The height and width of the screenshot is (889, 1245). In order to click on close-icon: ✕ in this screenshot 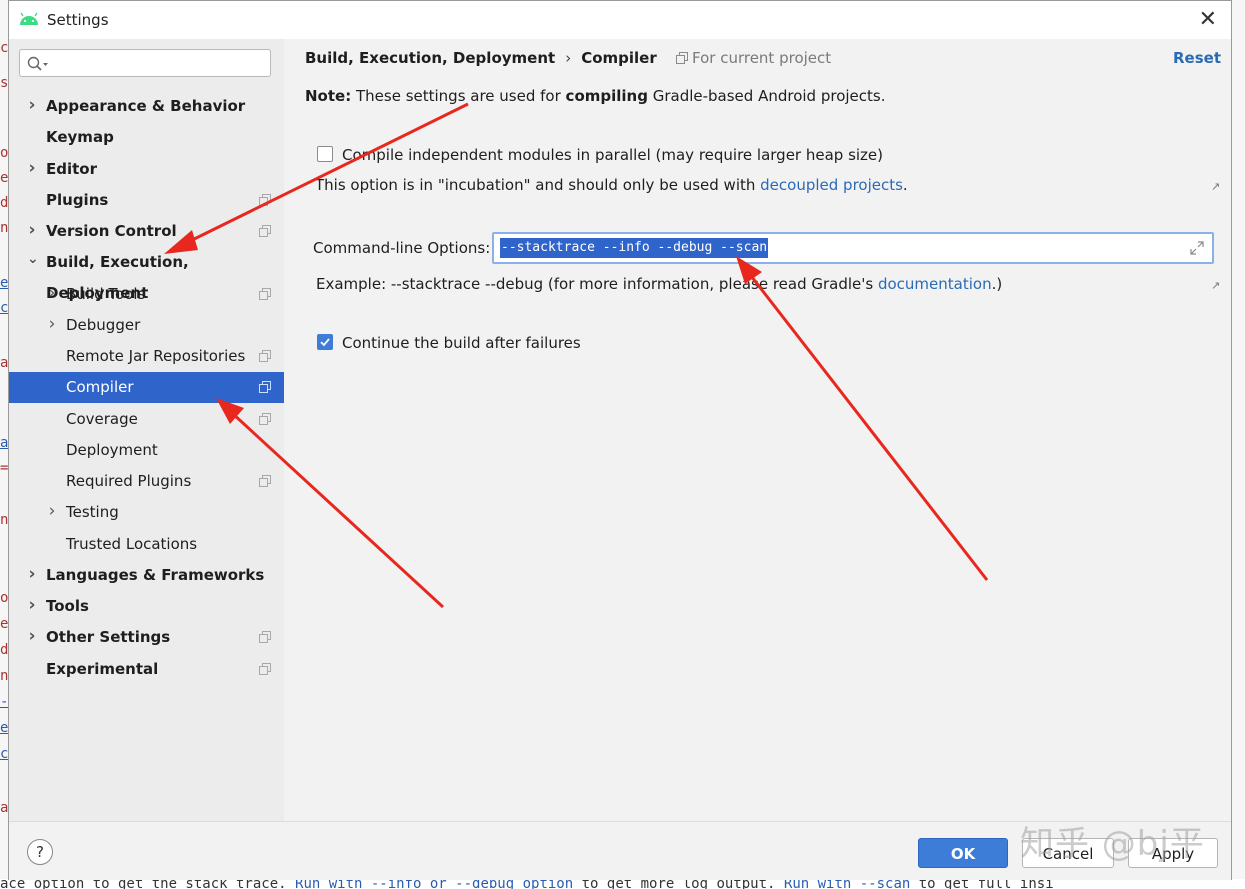, I will do `click(1208, 19)`.